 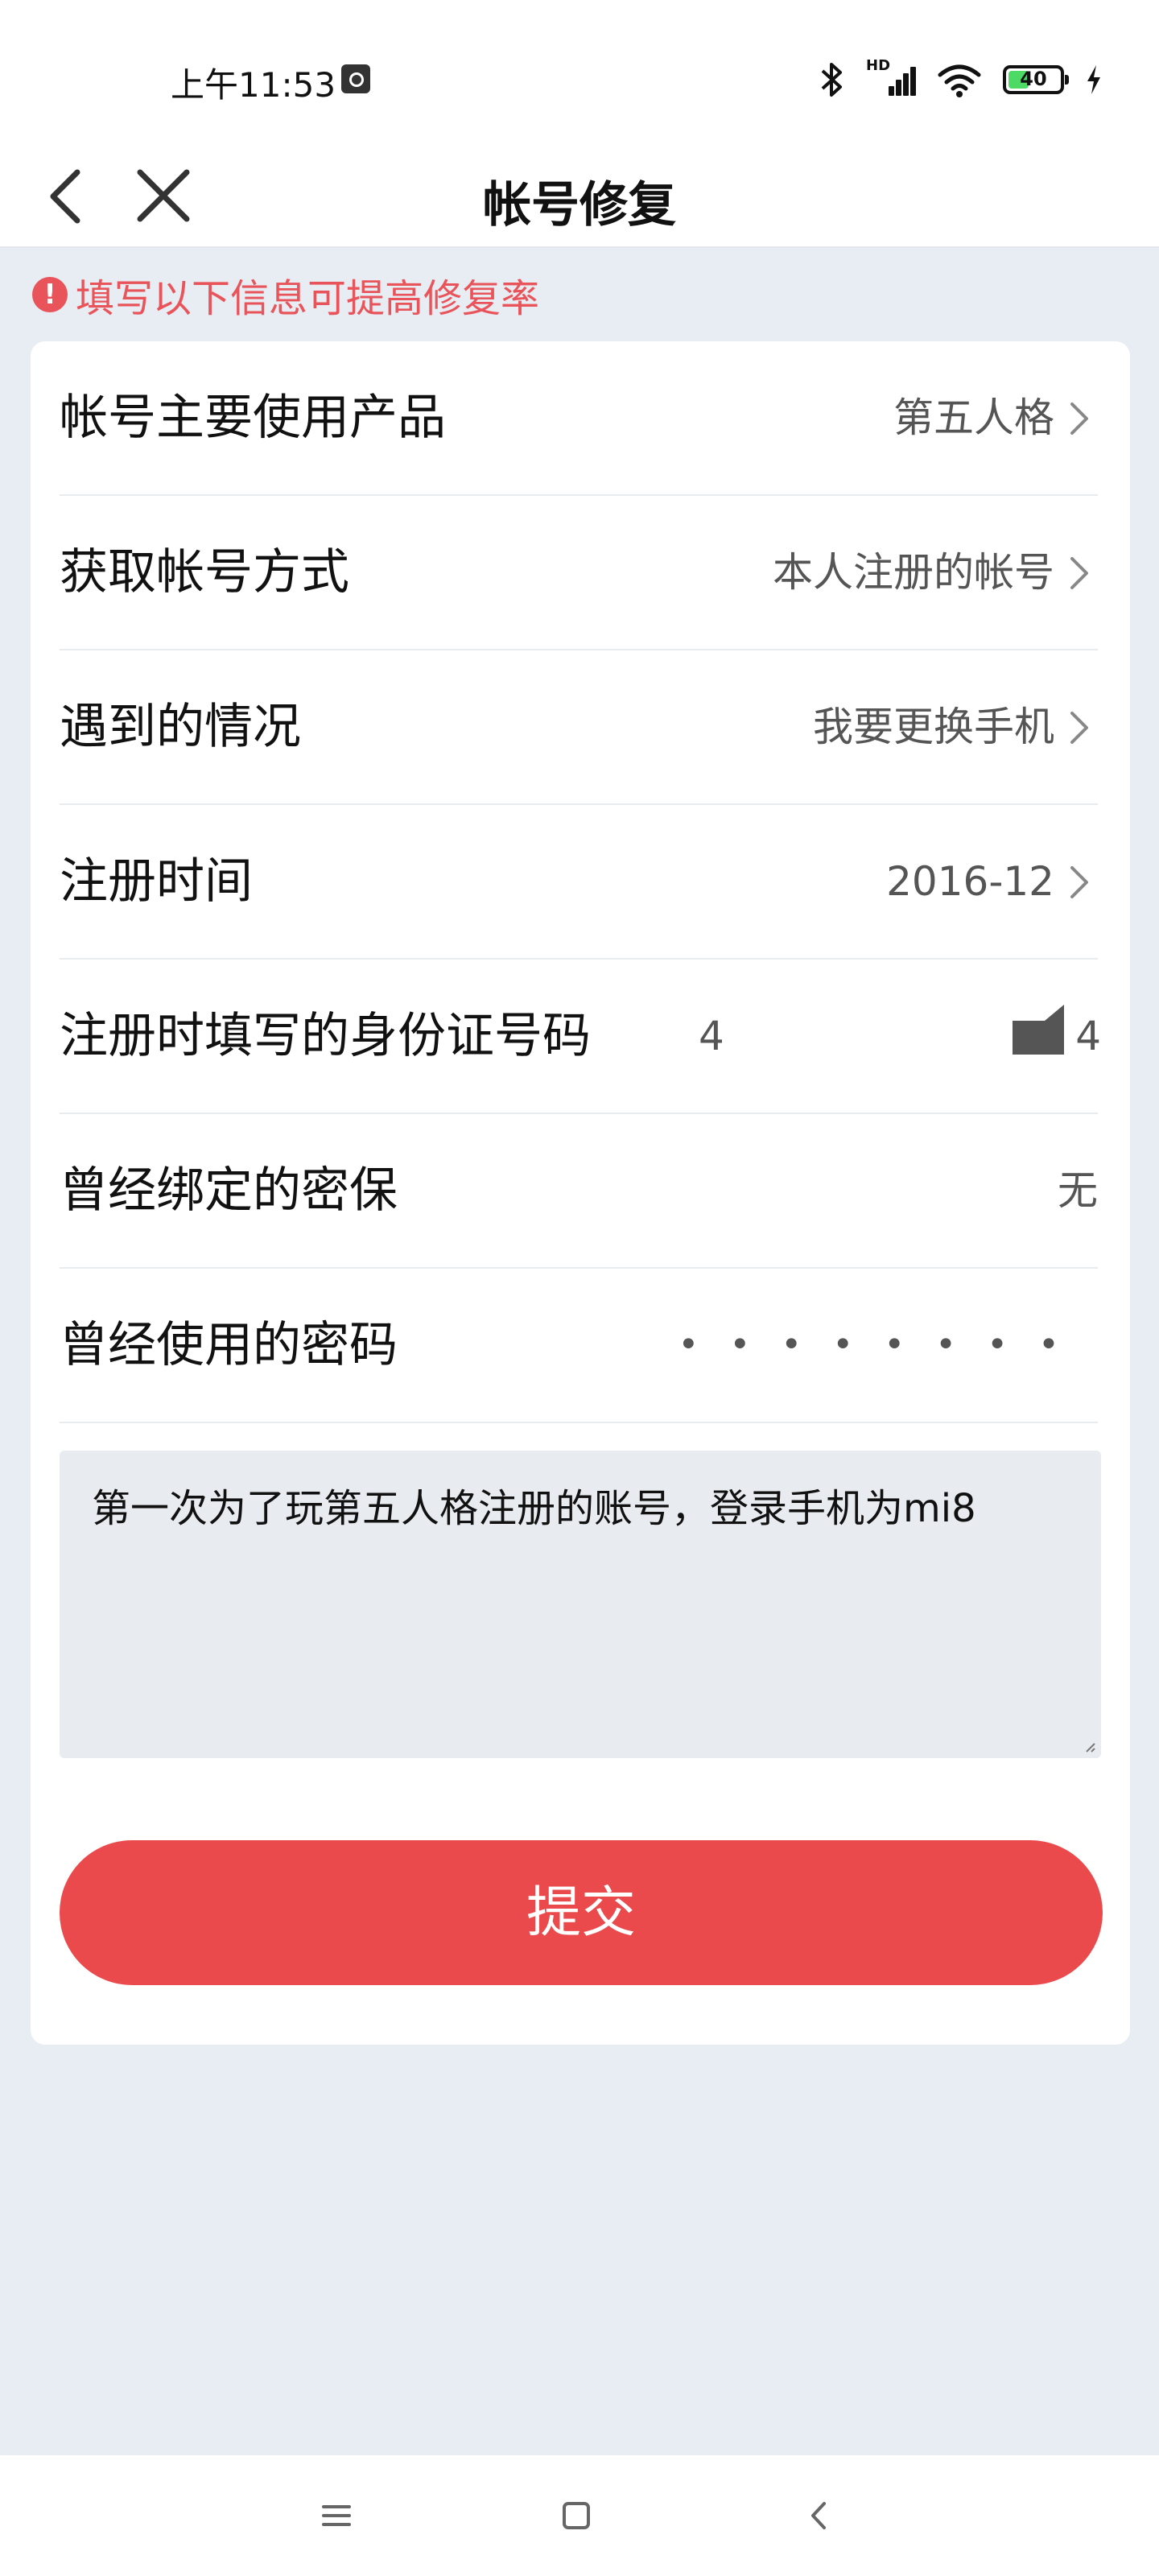 I want to click on row-value: 无, so click(x=1078, y=1190).